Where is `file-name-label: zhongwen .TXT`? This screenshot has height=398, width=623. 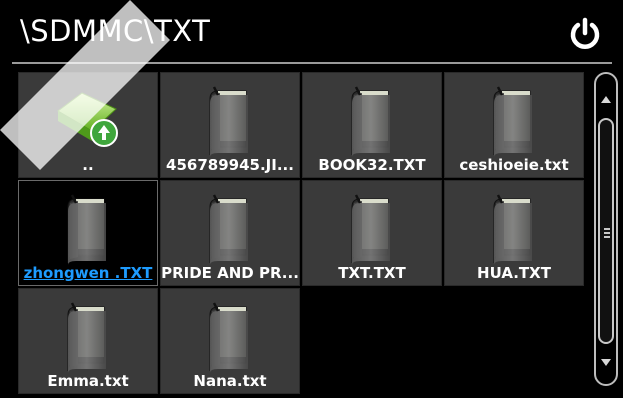 file-name-label: zhongwen .TXT is located at coordinates (88, 273).